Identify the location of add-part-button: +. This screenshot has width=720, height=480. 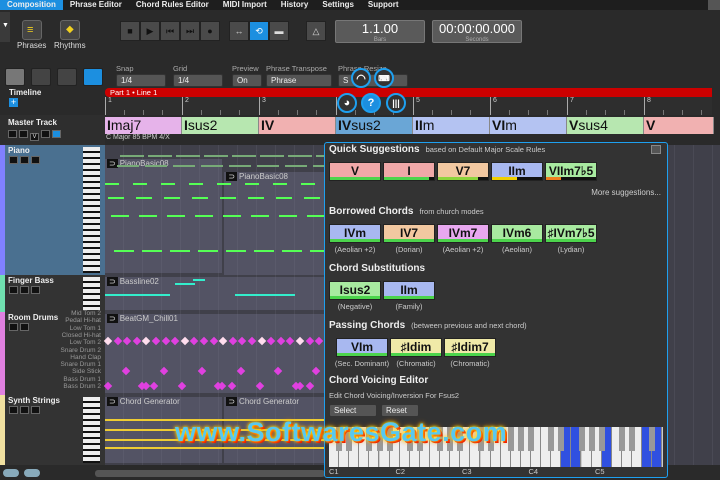
(13, 102).